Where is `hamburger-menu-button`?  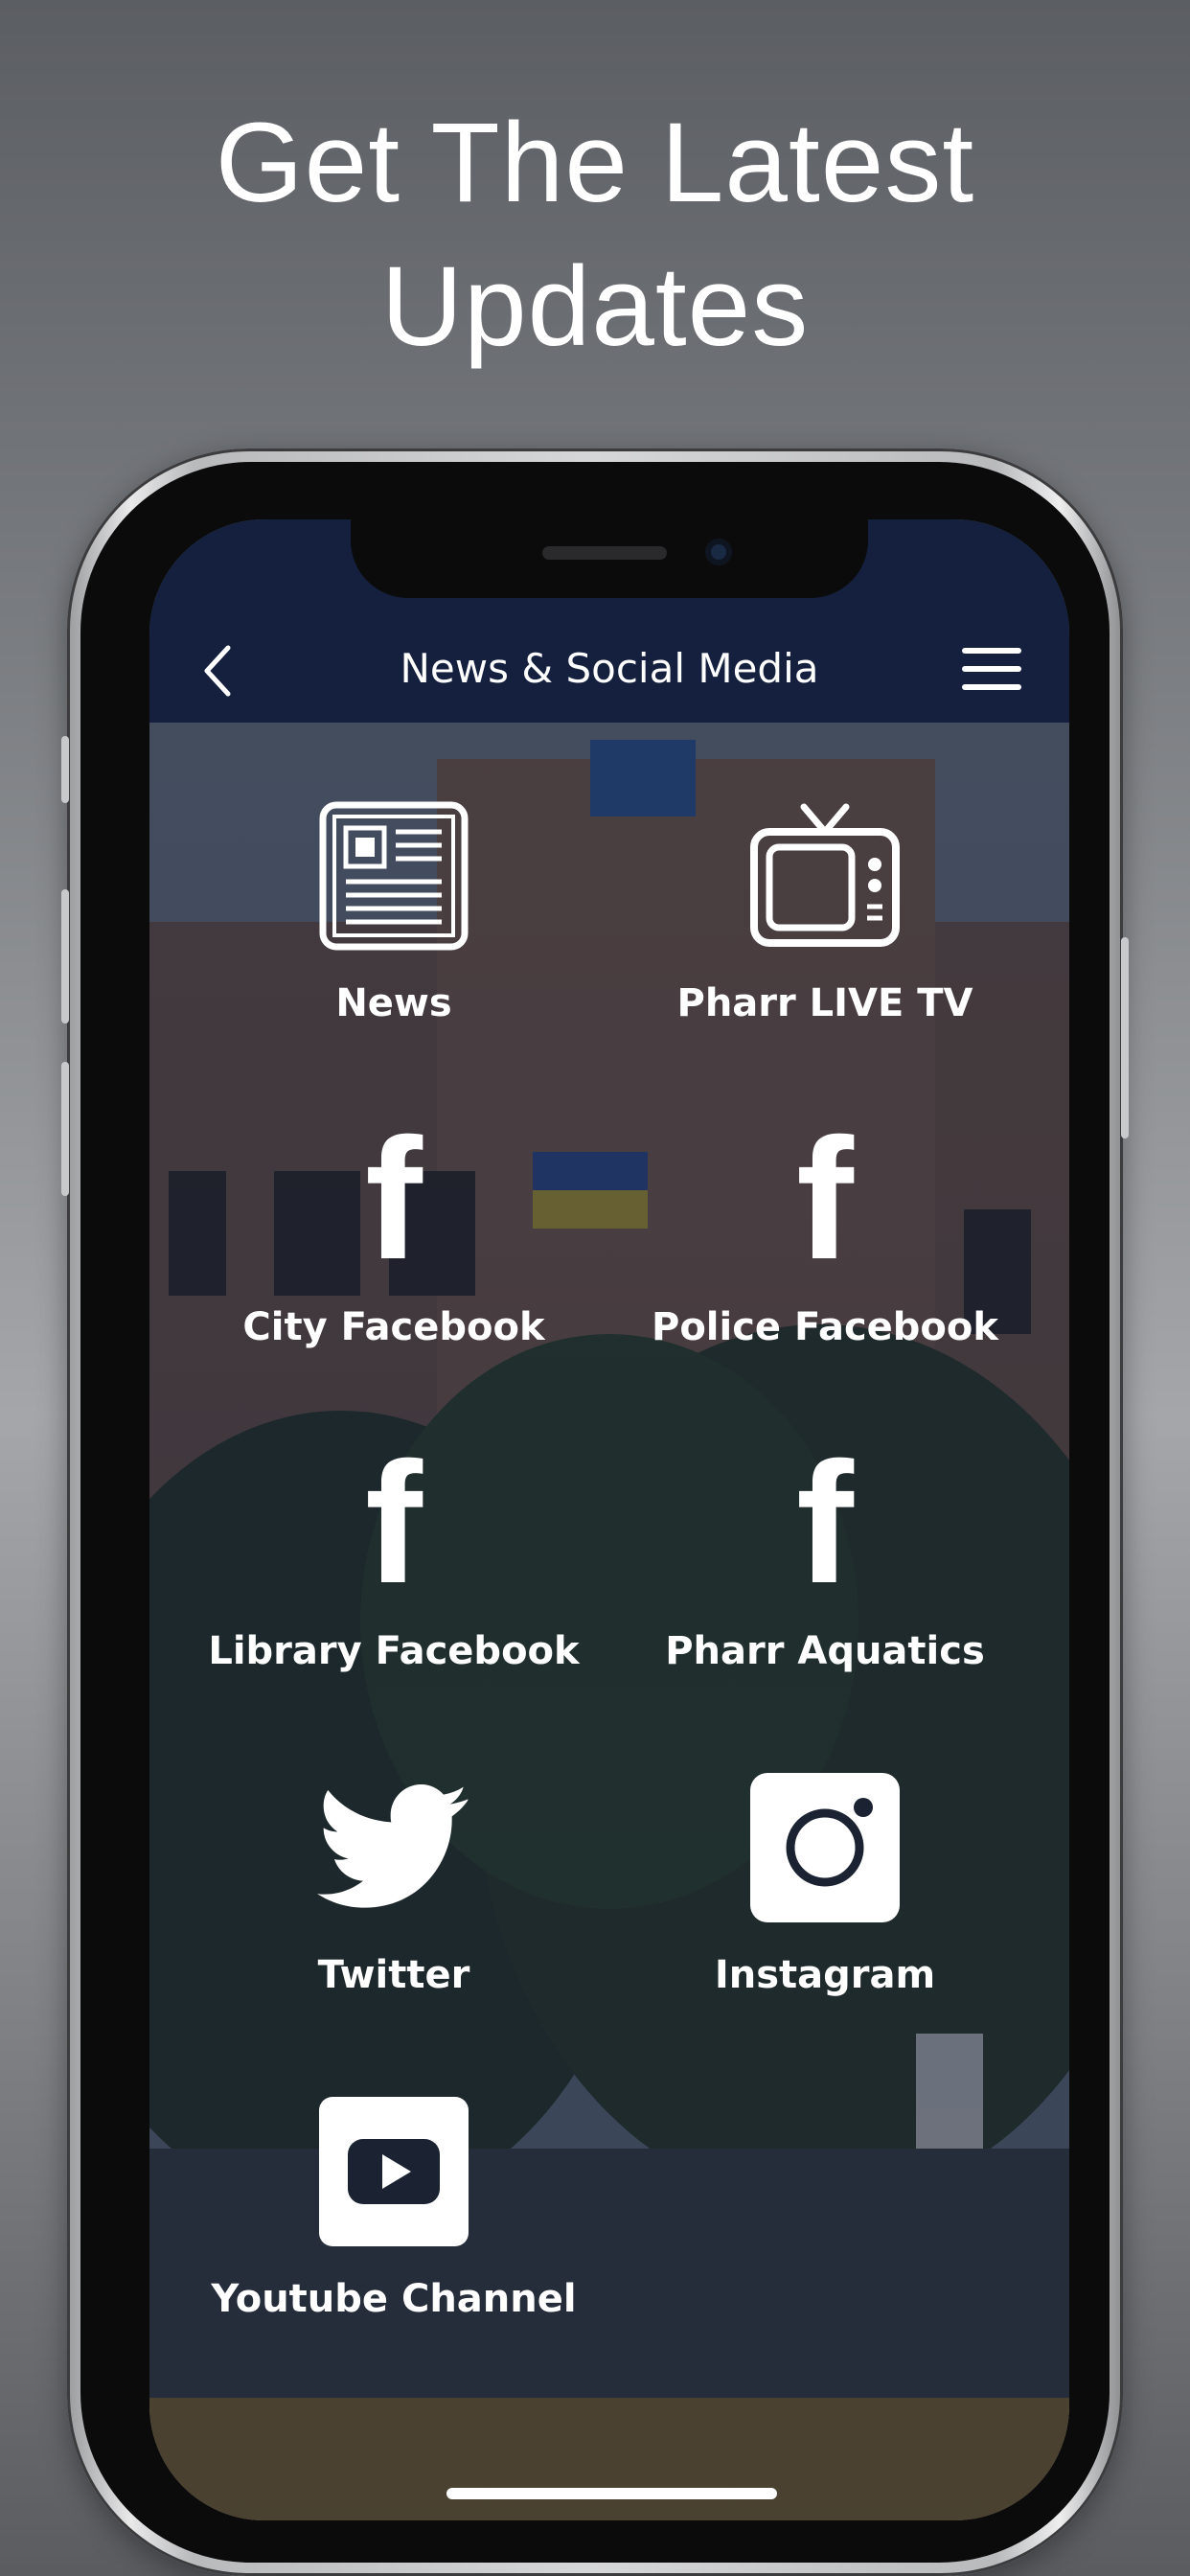 hamburger-menu-button is located at coordinates (991, 670).